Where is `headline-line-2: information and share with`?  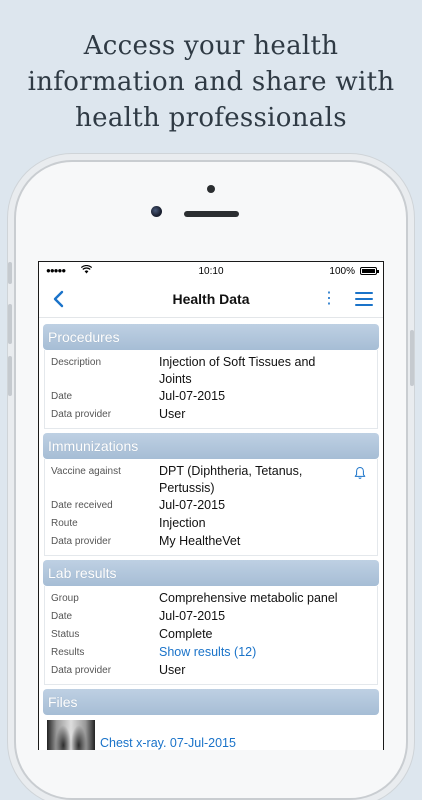 headline-line-2: information and share with is located at coordinates (211, 82).